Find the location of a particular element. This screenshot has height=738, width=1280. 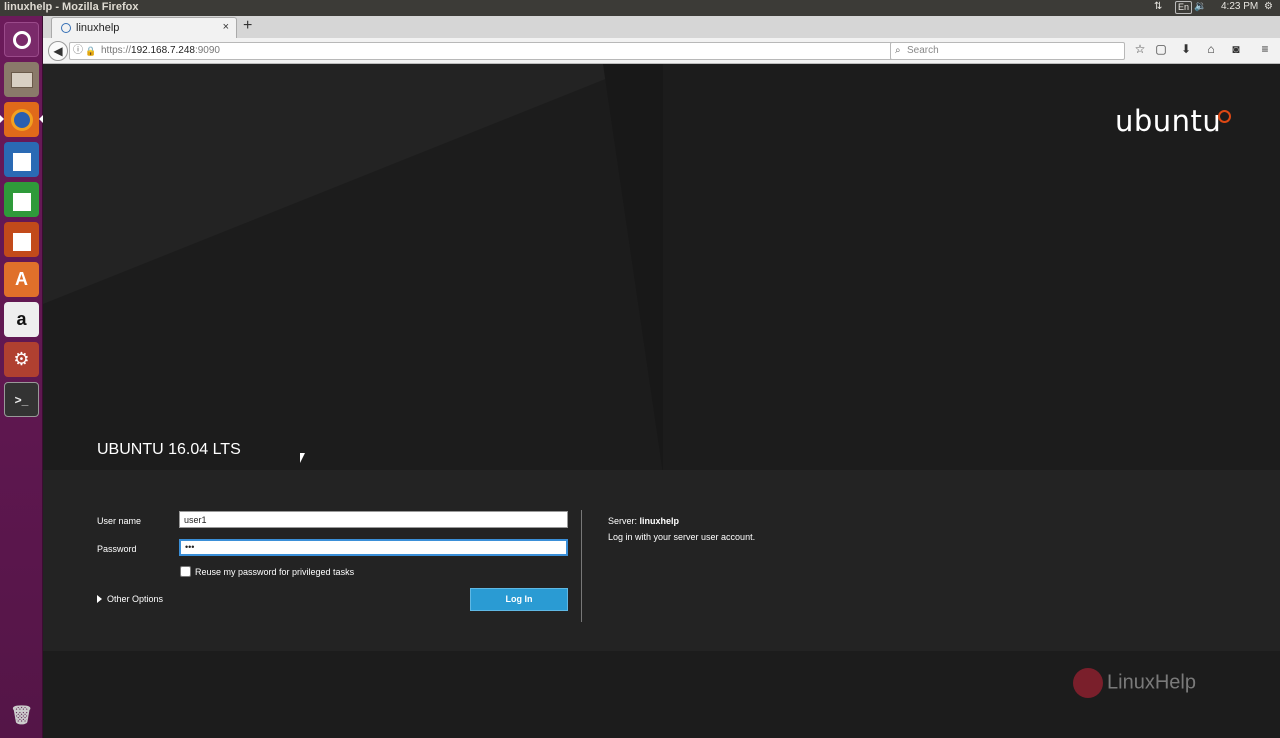

dash-home-icon is located at coordinates (21, 39).